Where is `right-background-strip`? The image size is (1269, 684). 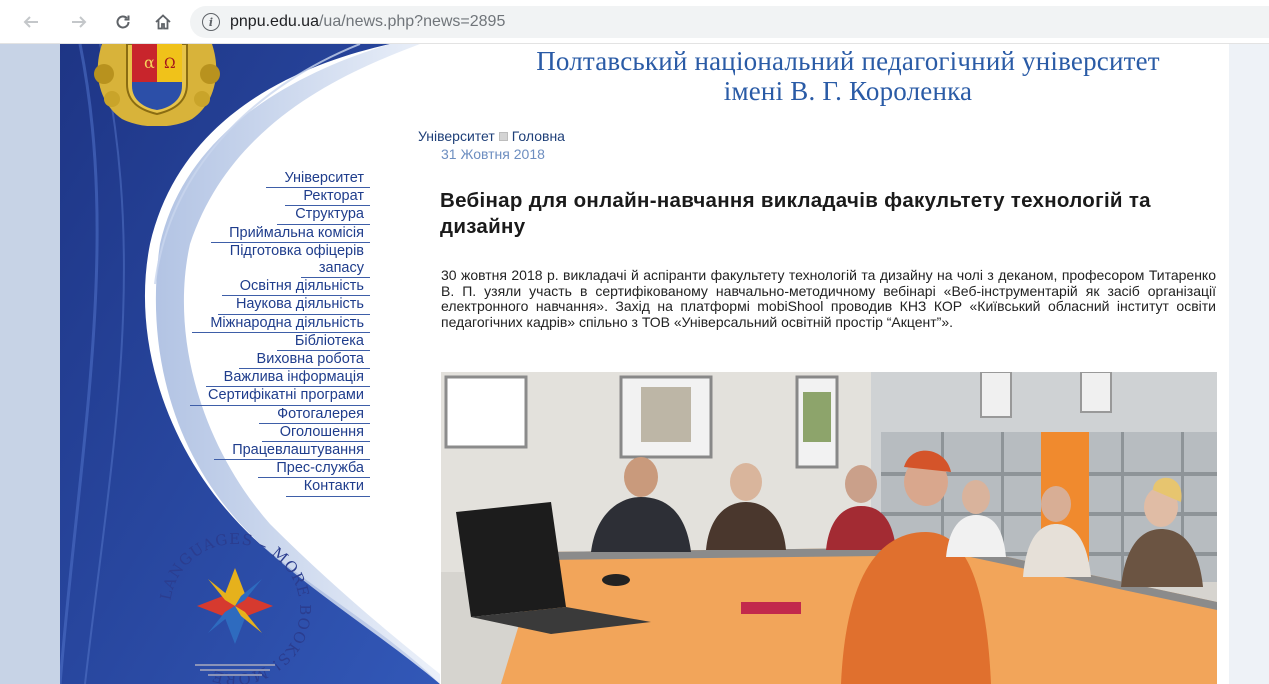
right-background-strip is located at coordinates (1249, 364).